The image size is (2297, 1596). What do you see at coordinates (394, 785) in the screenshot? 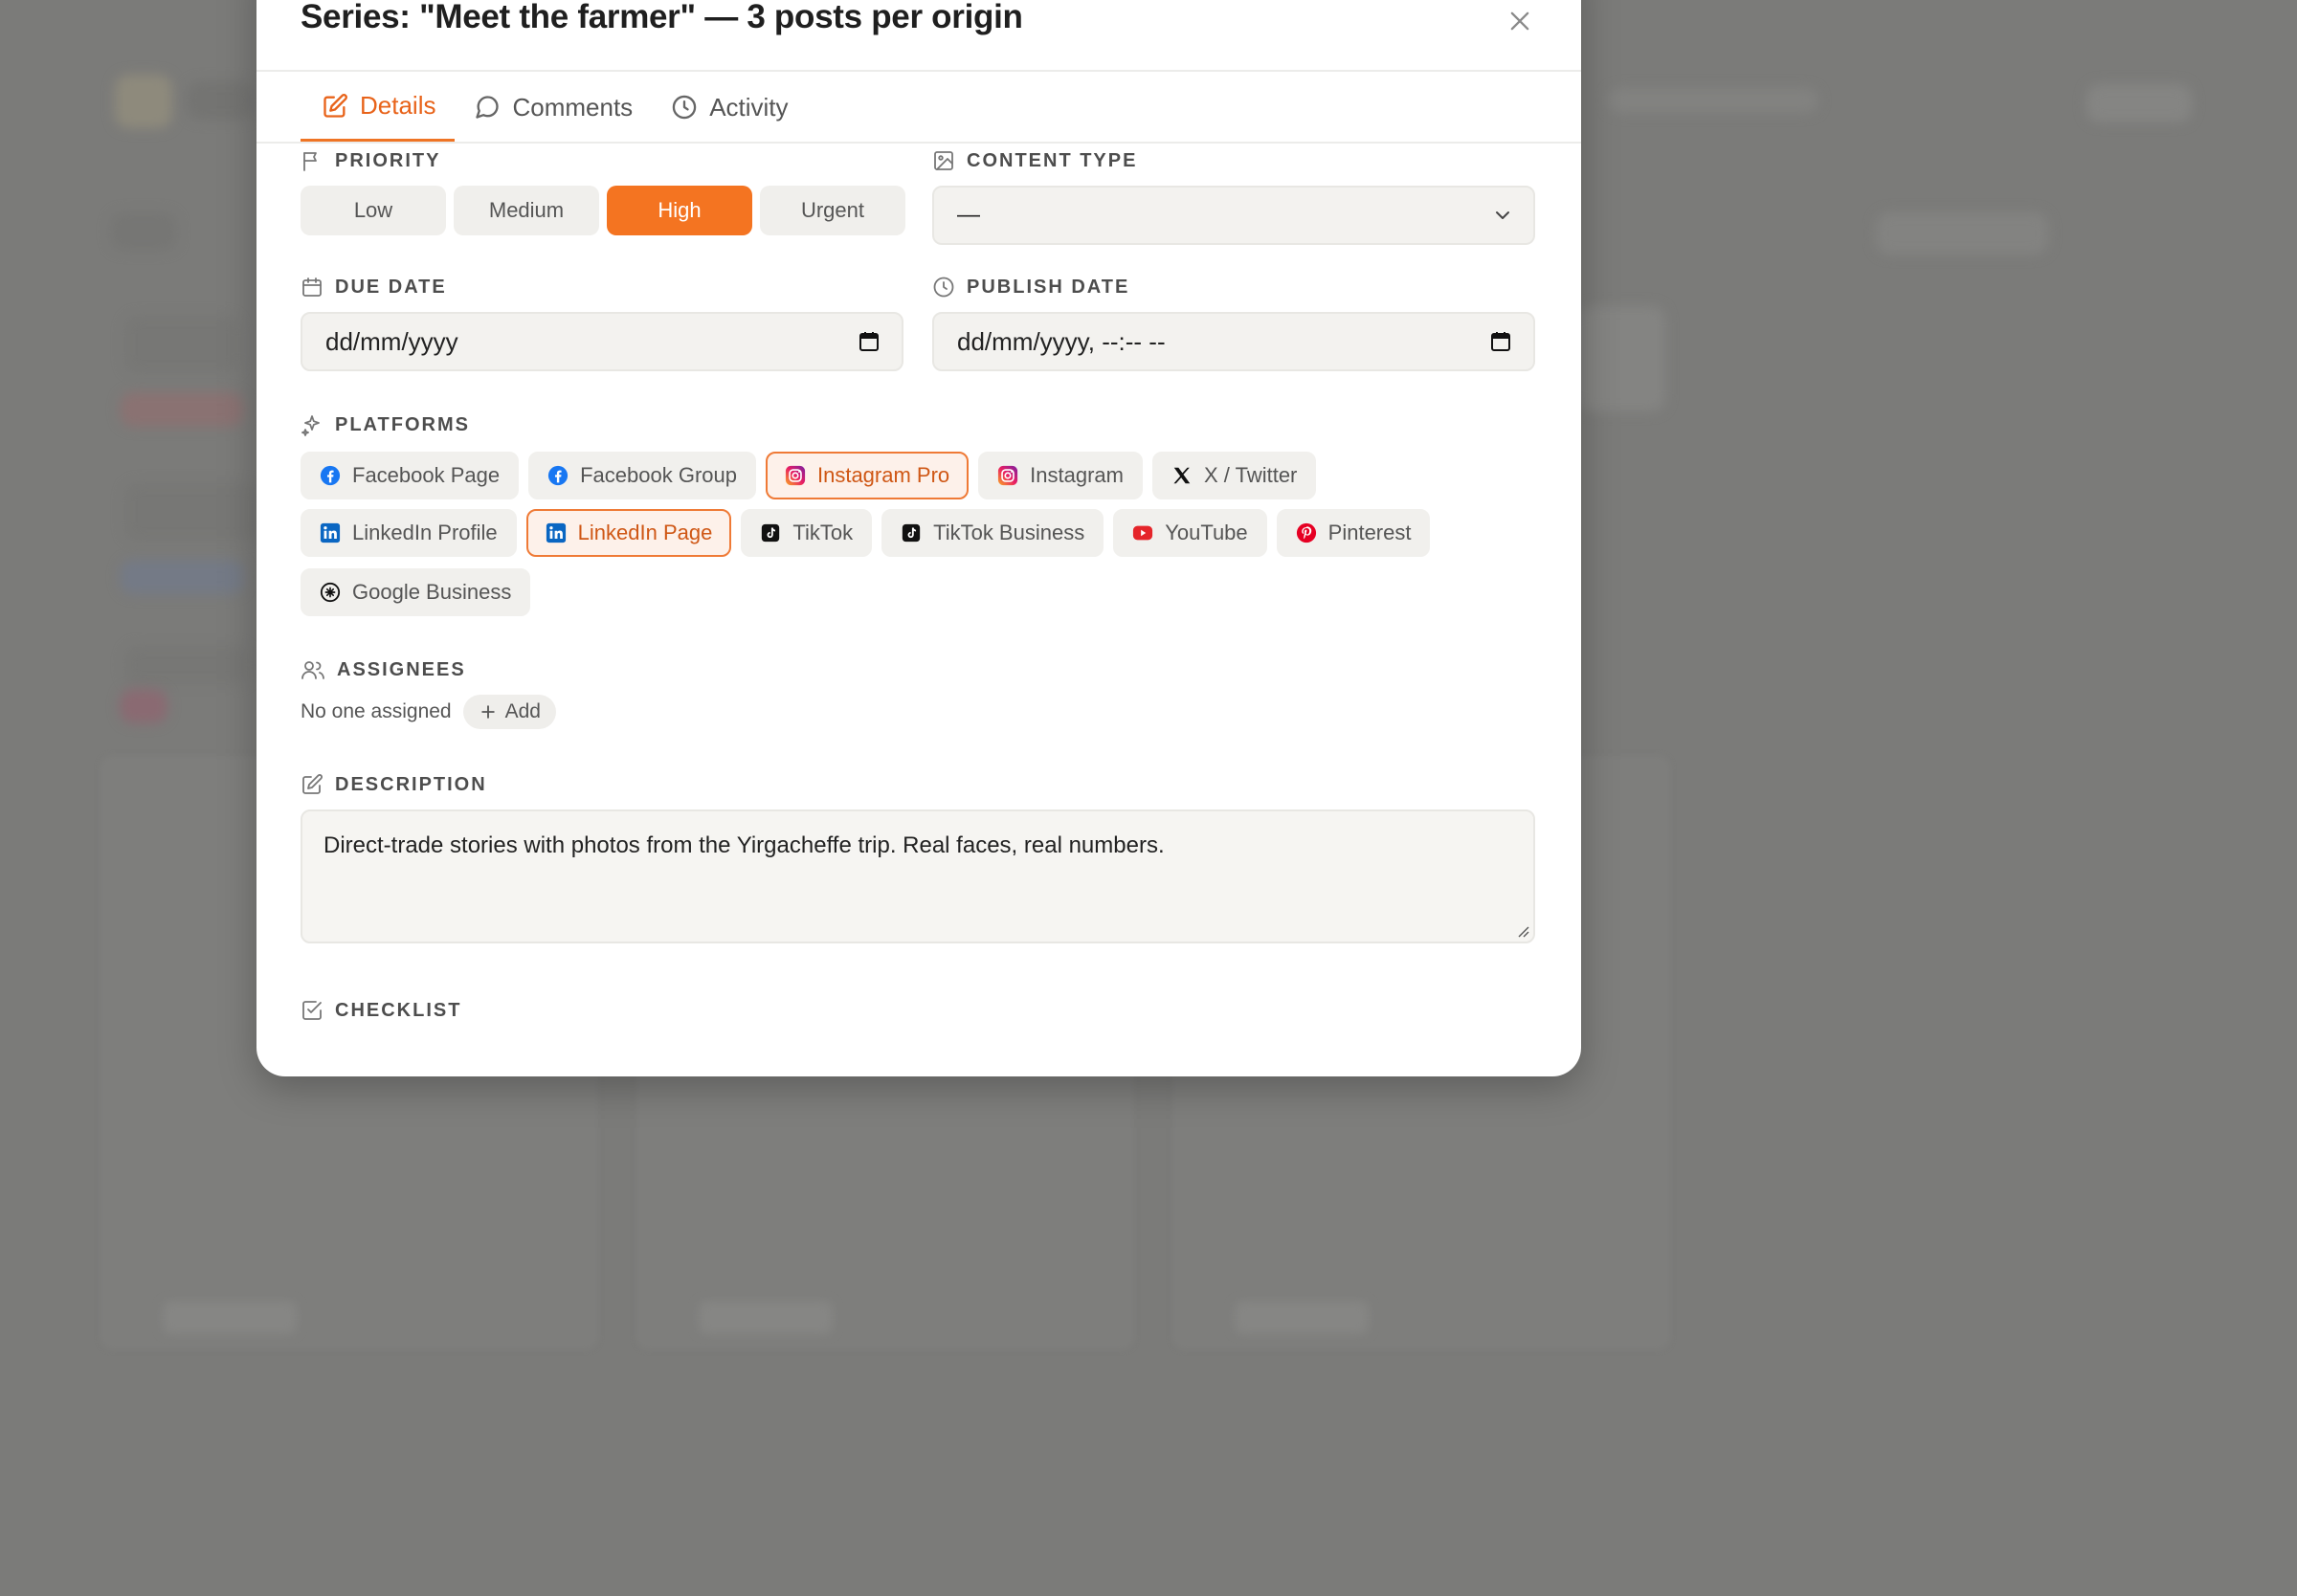
I see `description-label: DESCRIPTION` at bounding box center [394, 785].